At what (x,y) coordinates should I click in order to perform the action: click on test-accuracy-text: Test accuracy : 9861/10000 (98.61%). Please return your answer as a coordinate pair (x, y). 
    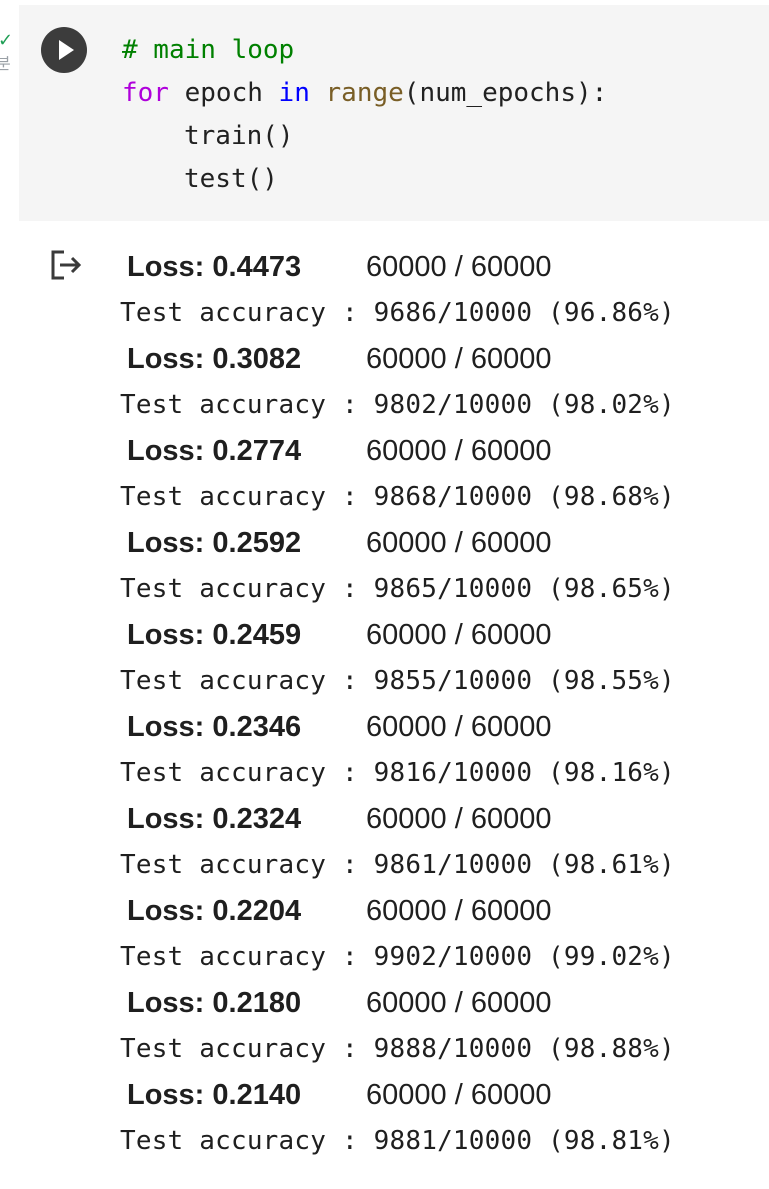
    Looking at the image, I should click on (397, 865).